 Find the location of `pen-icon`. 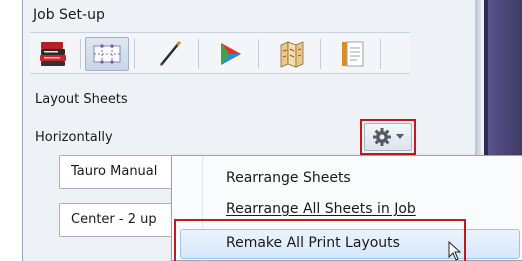

pen-icon is located at coordinates (171, 53).